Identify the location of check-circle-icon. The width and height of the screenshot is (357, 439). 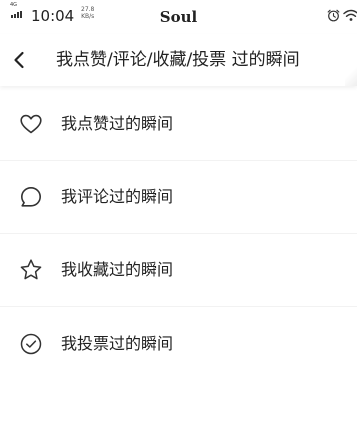
(31, 343).